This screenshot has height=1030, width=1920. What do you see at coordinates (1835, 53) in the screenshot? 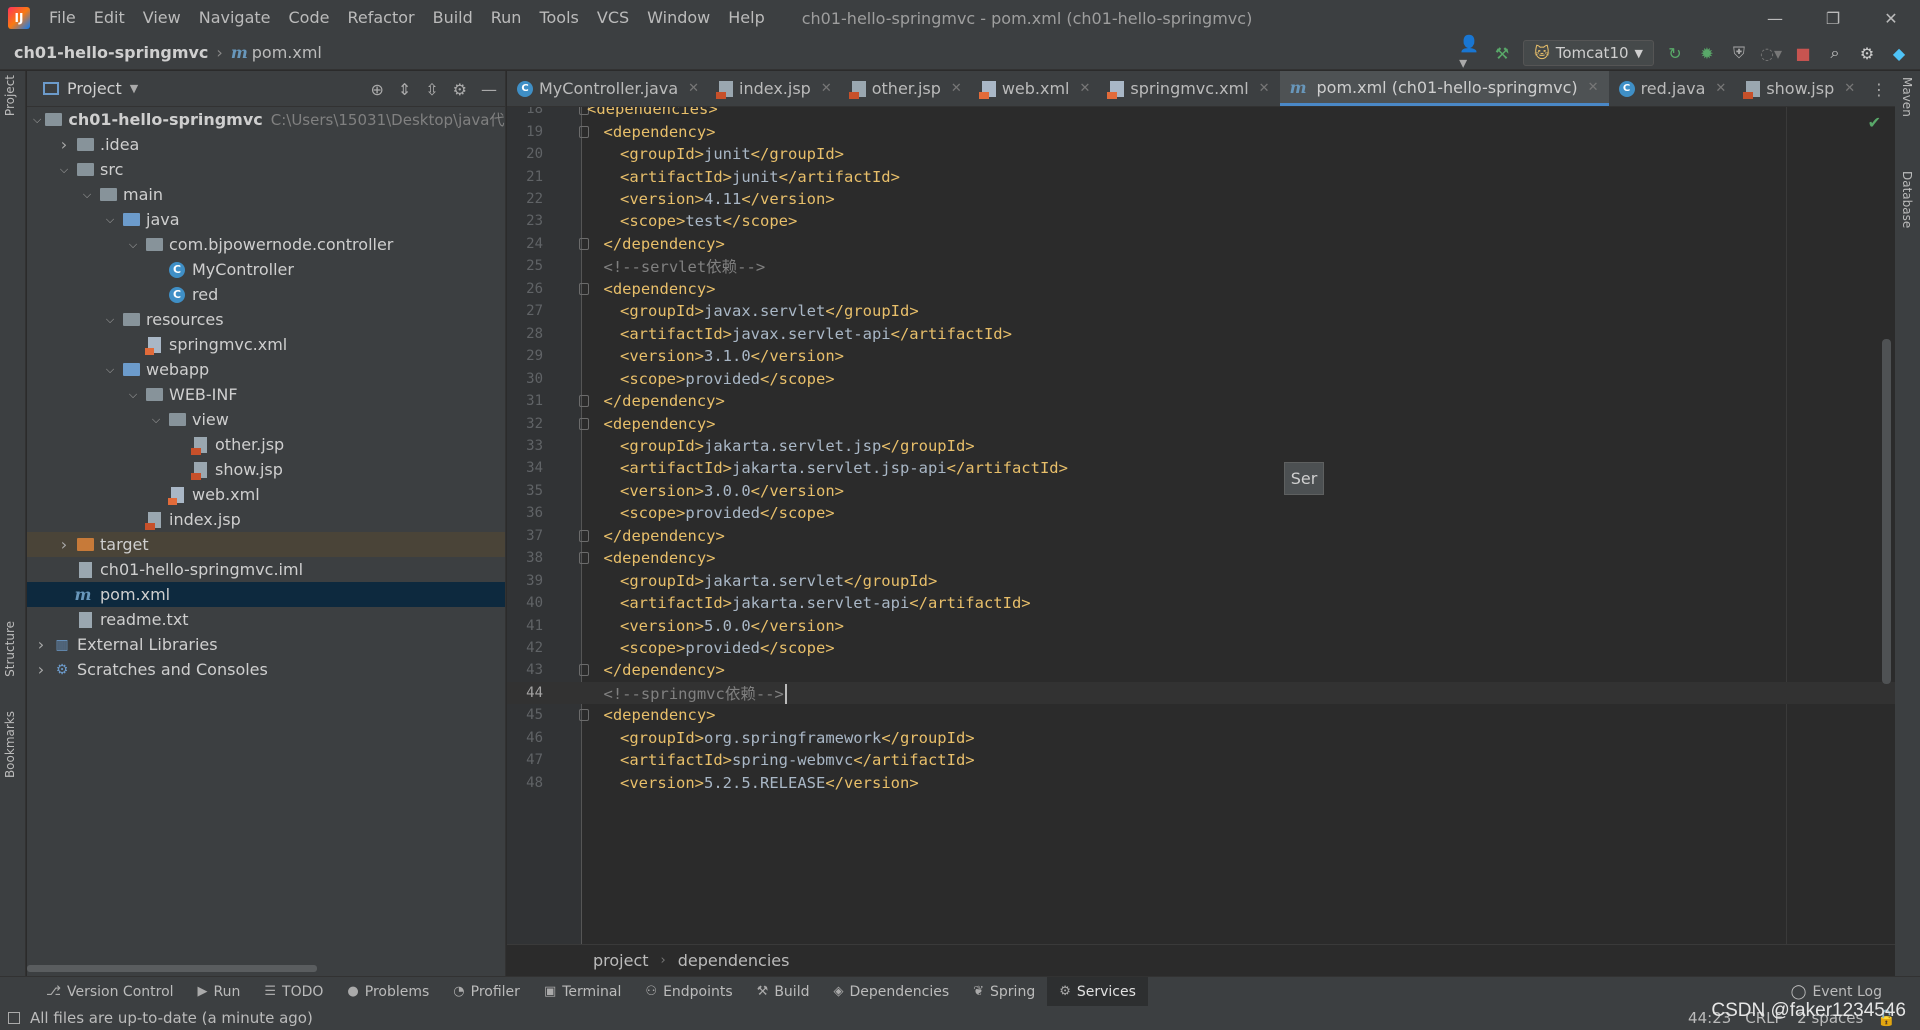
I see `search-icon: ⌕` at bounding box center [1835, 53].